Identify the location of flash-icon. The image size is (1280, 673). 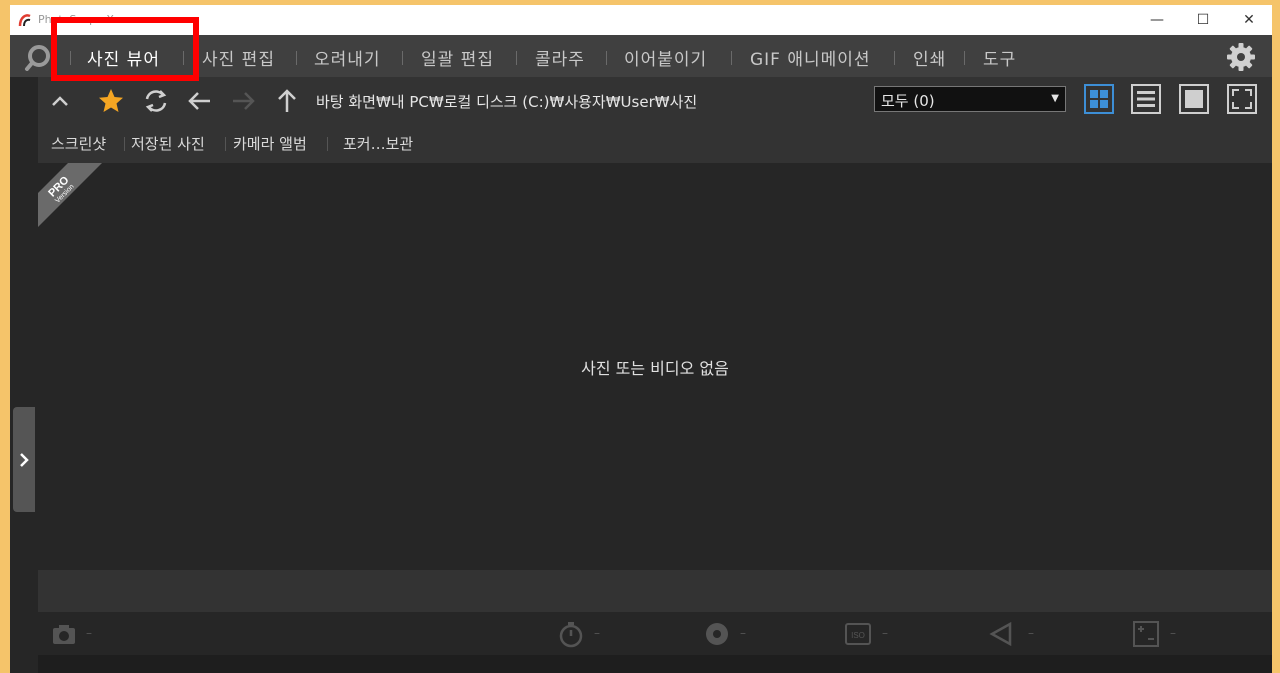
(1000, 634).